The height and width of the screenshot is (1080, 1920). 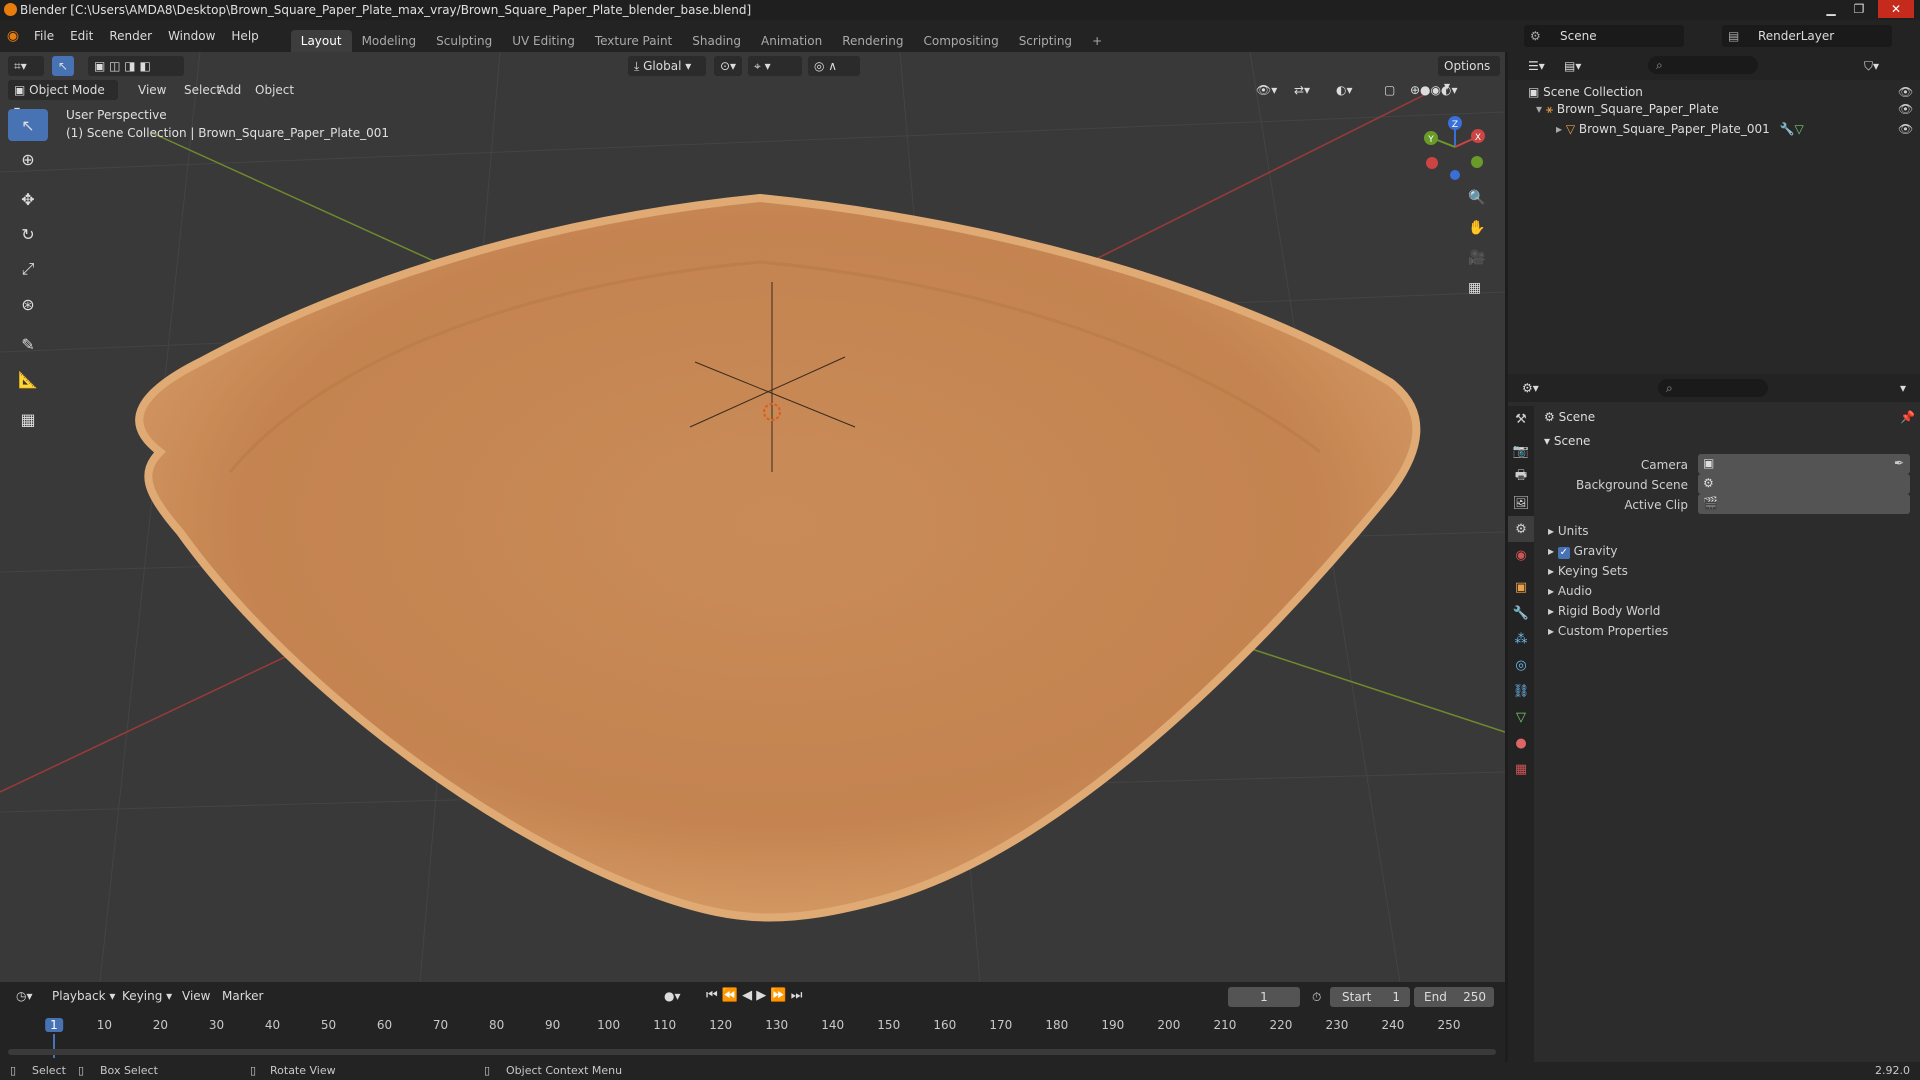 I want to click on outliner-search-input: ⌕, so click(x=1703, y=65).